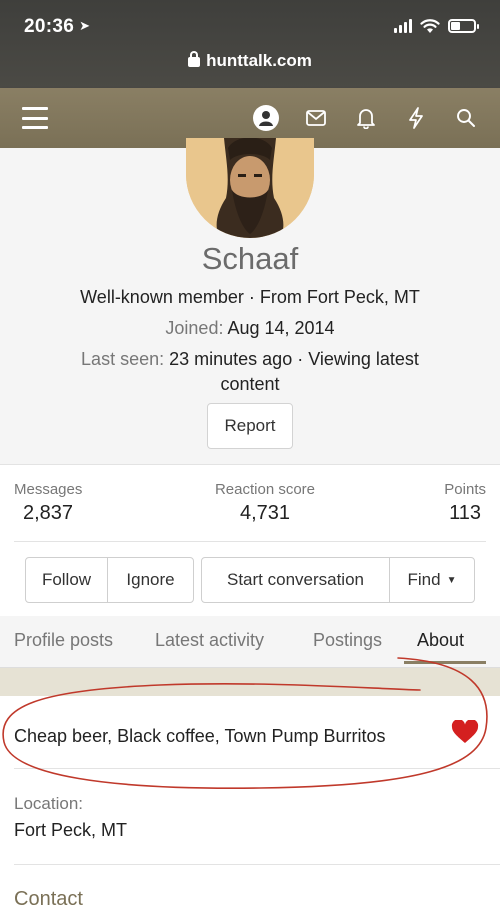 This screenshot has height=910, width=500. I want to click on heart-emoji-icon, so click(465, 731).